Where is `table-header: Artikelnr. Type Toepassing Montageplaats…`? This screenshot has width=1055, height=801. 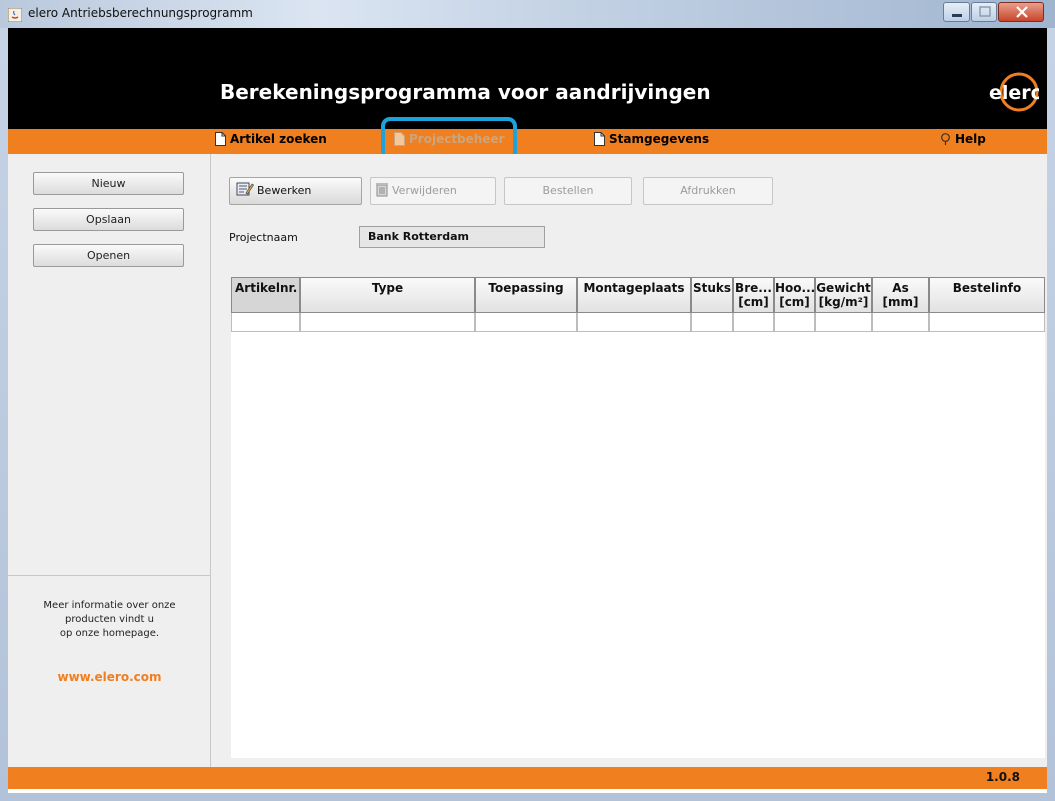 table-header: Artikelnr. Type Toepassing Montageplaats… is located at coordinates (638, 295).